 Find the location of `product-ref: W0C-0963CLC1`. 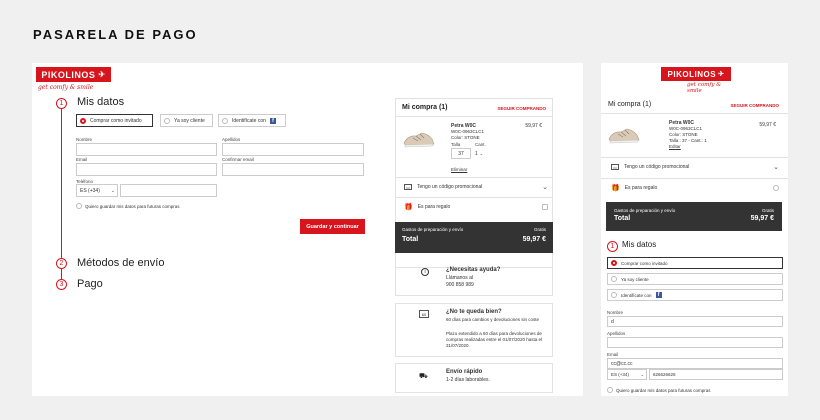

product-ref: W0C-0963CLC1 is located at coordinates (468, 131).